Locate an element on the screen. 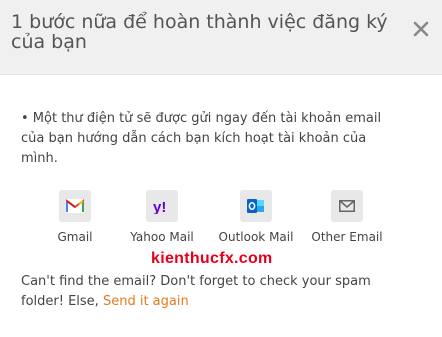 The height and width of the screenshot is (337, 442). envelope-icon is located at coordinates (347, 206).